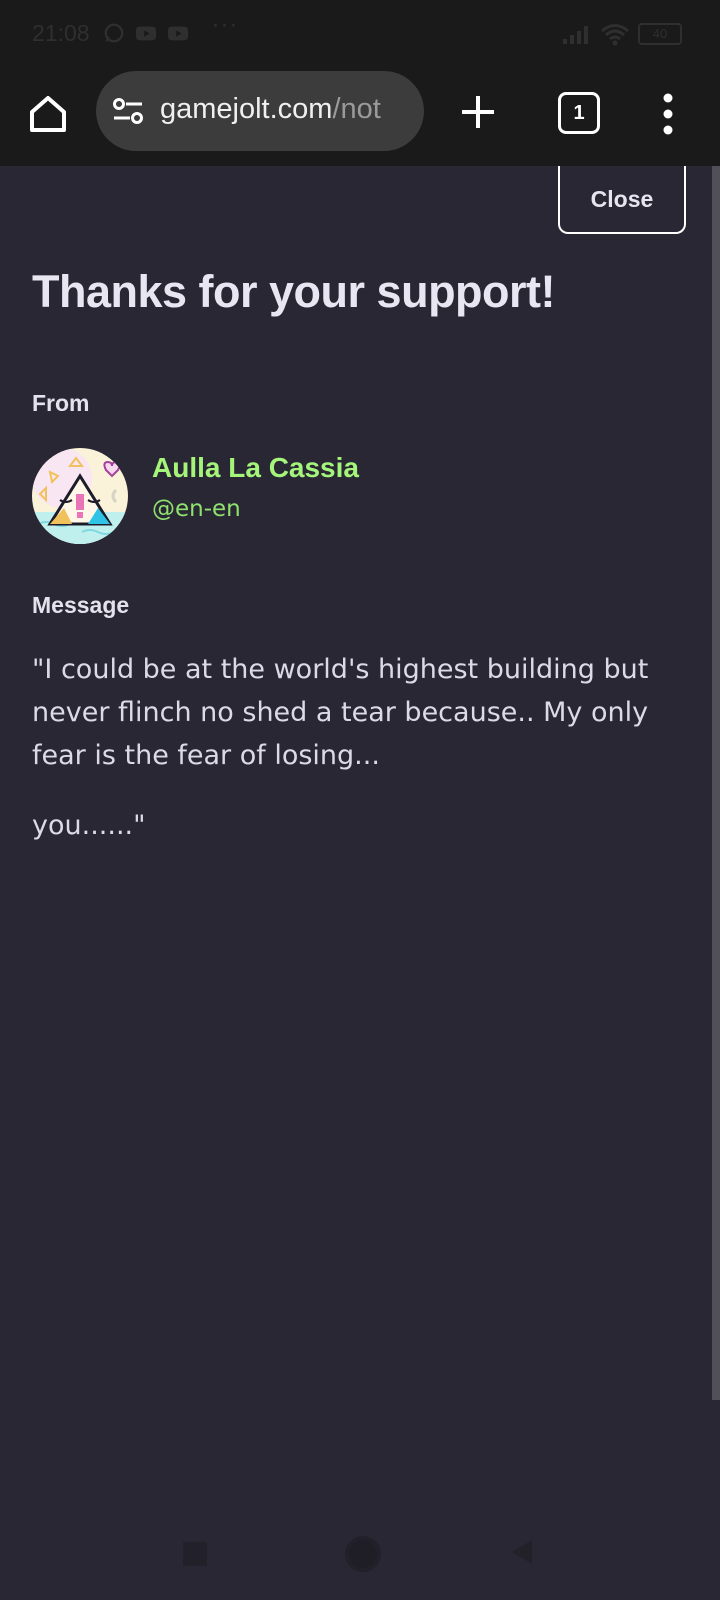 The width and height of the screenshot is (720, 1600). What do you see at coordinates (225, 26) in the screenshot?
I see `more-notifications-icon: ···` at bounding box center [225, 26].